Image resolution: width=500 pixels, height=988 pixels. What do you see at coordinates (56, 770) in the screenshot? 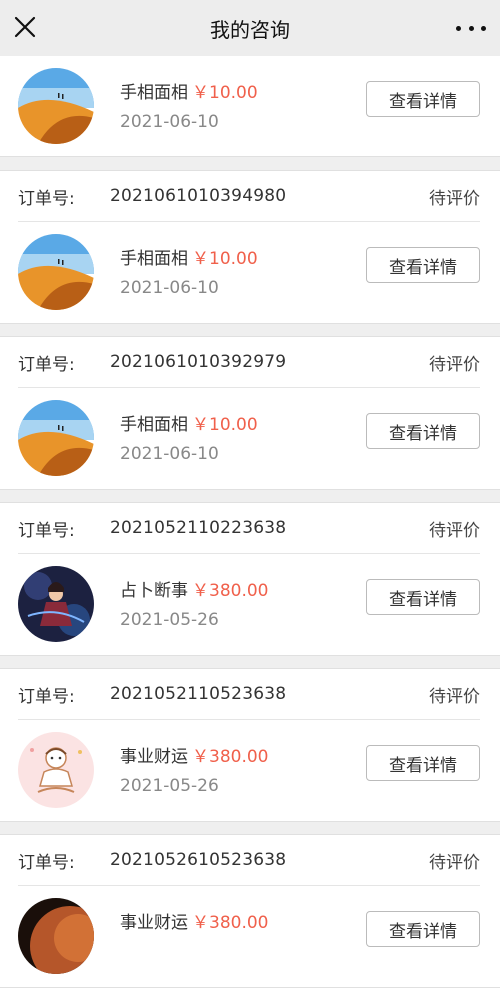
I see `avatar-cartoon-icon` at bounding box center [56, 770].